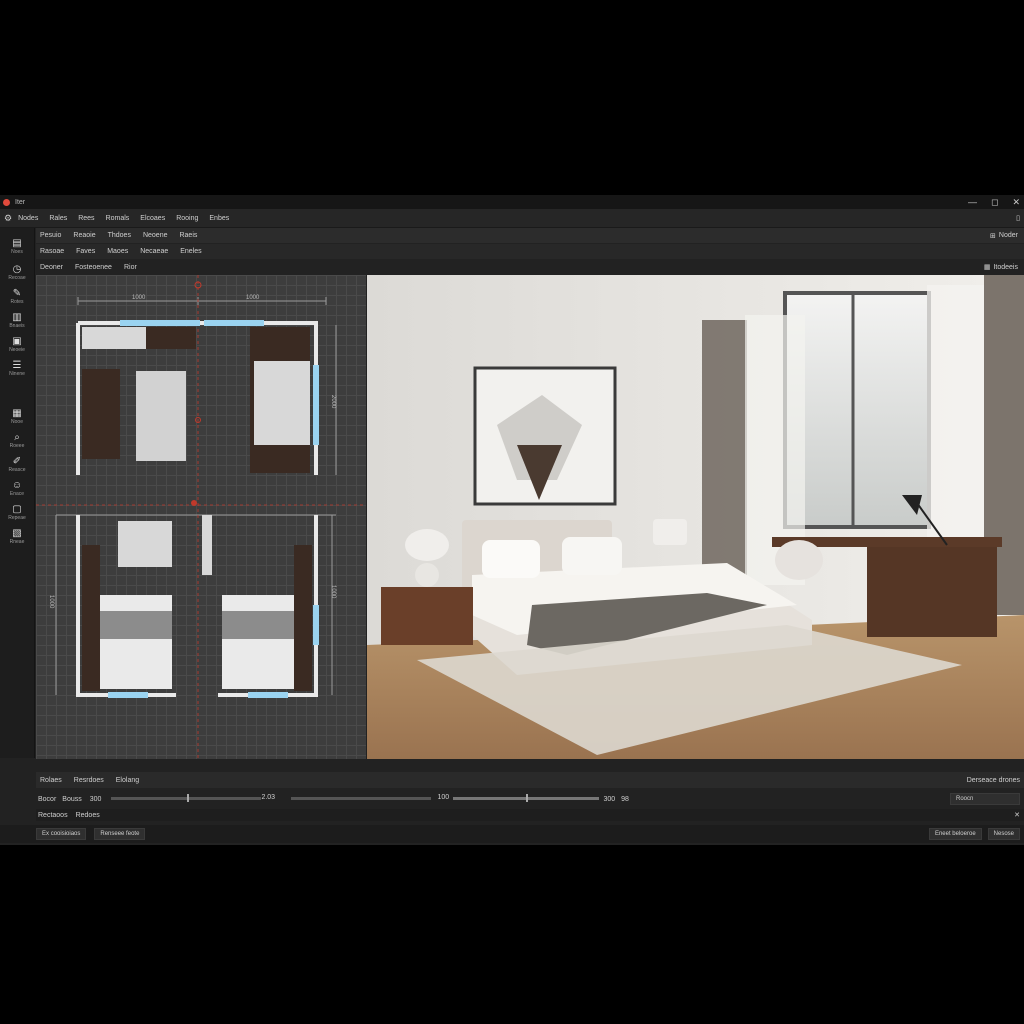 The width and height of the screenshot is (1024, 1024). Describe the element at coordinates (17, 326) in the screenshot. I see `rail-label: Bnaeis` at that location.